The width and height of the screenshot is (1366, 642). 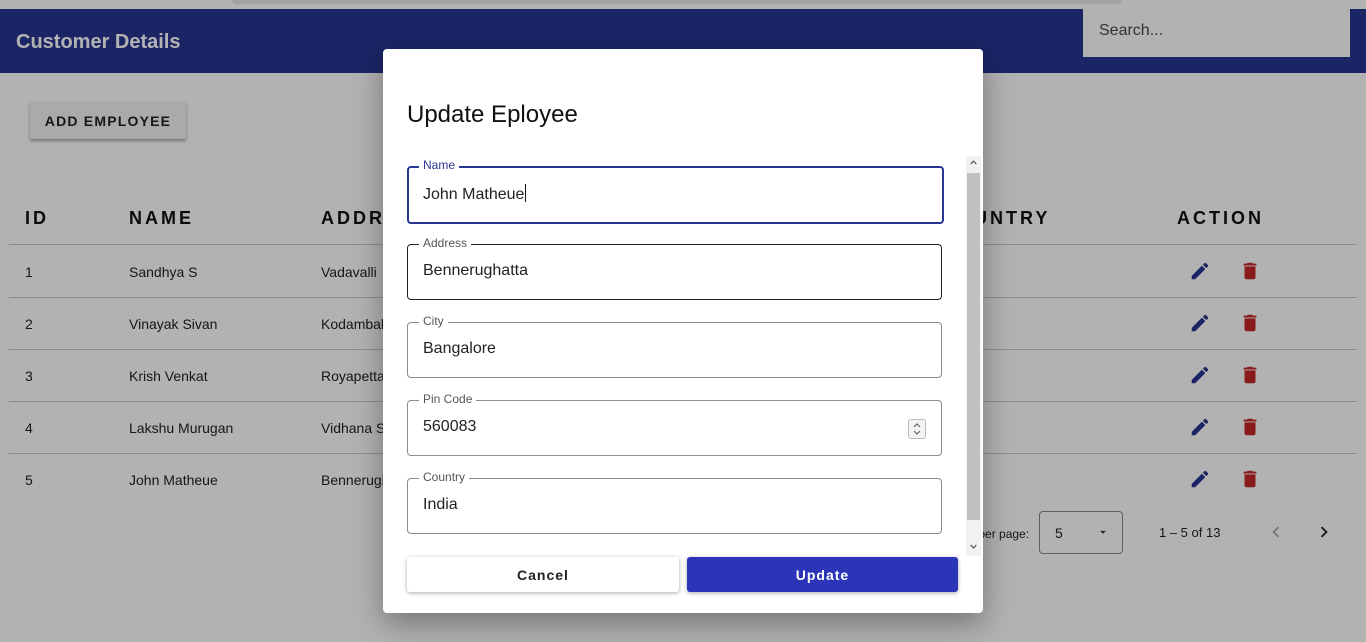 What do you see at coordinates (674, 346) in the screenshot?
I see `city-field: City Bangalore` at bounding box center [674, 346].